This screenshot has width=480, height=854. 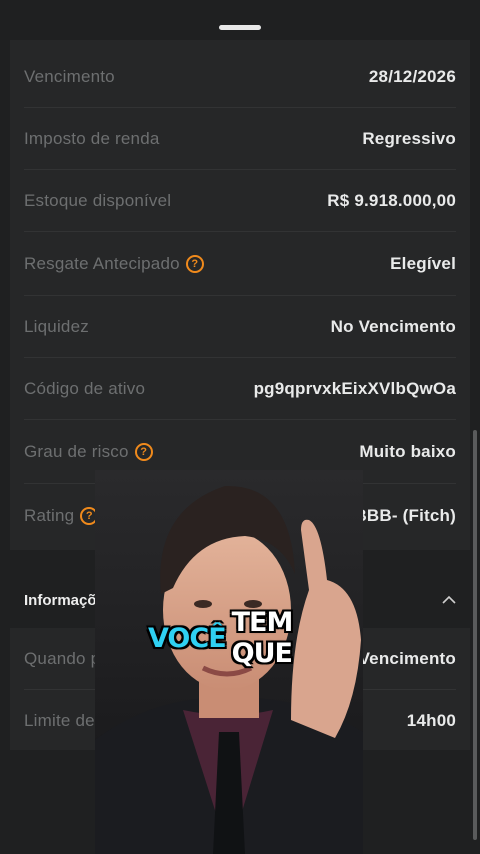 What do you see at coordinates (391, 200) in the screenshot?
I see `row-value: R$ 9.918.000,00` at bounding box center [391, 200].